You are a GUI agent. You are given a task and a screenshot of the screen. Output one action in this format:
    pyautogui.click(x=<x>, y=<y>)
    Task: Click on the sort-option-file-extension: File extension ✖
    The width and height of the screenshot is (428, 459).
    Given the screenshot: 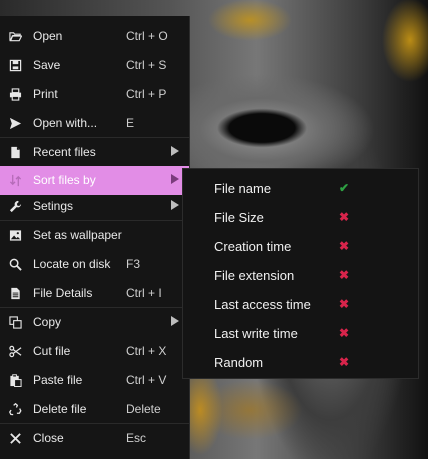 What is the action you would take?
    pyautogui.click(x=300, y=272)
    